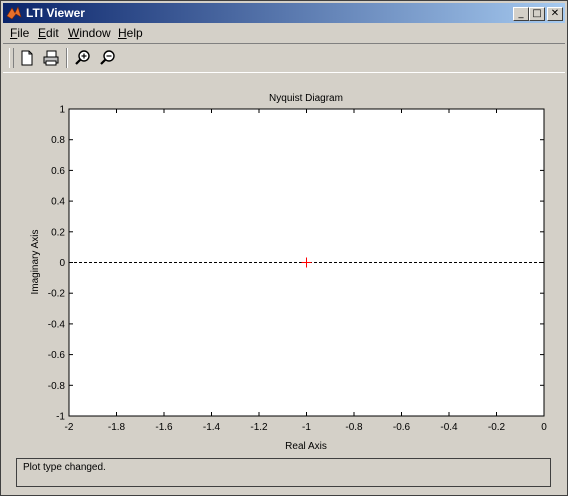 The image size is (568, 496). Describe the element at coordinates (306, 98) in the screenshot. I see `chart-title: Nyquist Diagram` at that location.